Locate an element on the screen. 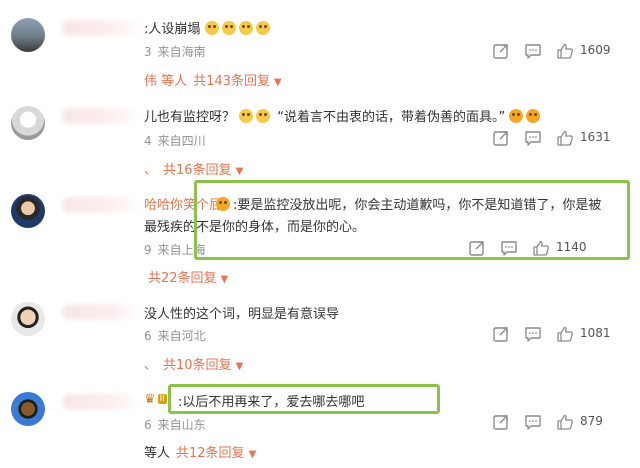  replies-link: 伟 等人 共143条回复 ▼ is located at coordinates (213, 79).